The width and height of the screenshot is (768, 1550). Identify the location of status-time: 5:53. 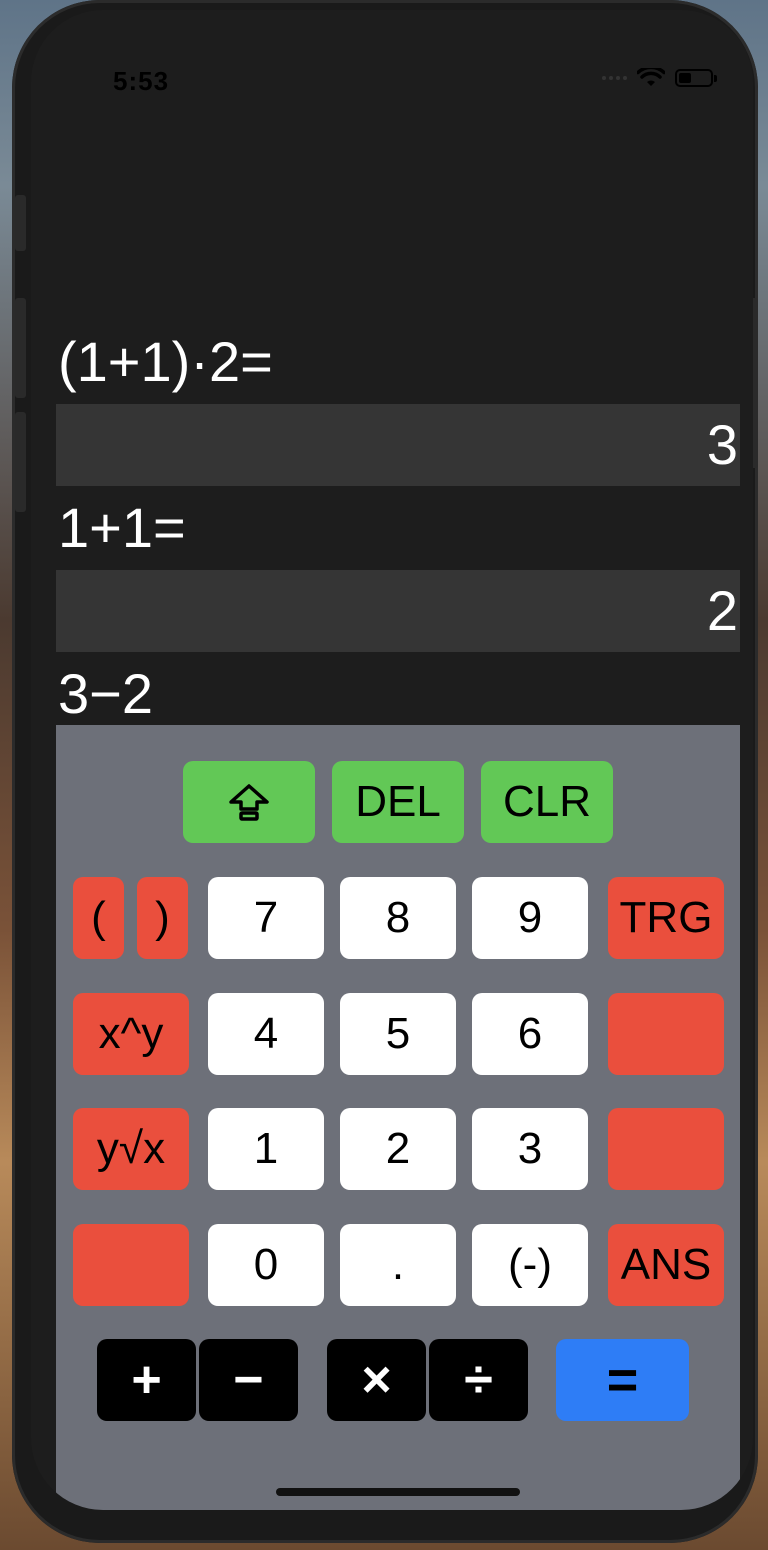
(141, 81).